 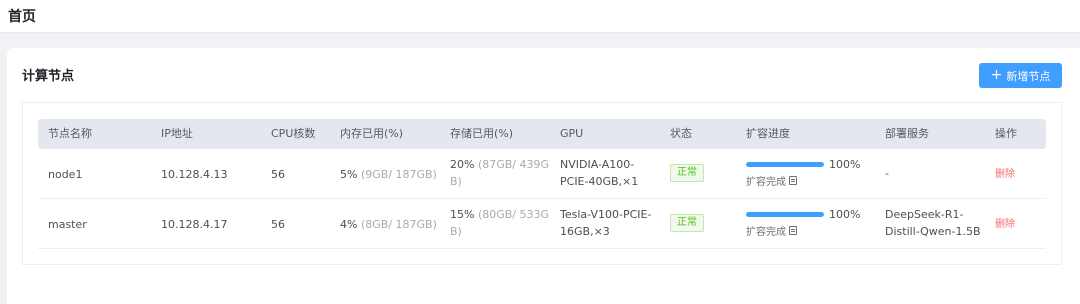 What do you see at coordinates (996, 75) in the screenshot?
I see `plus-icon: +` at bounding box center [996, 75].